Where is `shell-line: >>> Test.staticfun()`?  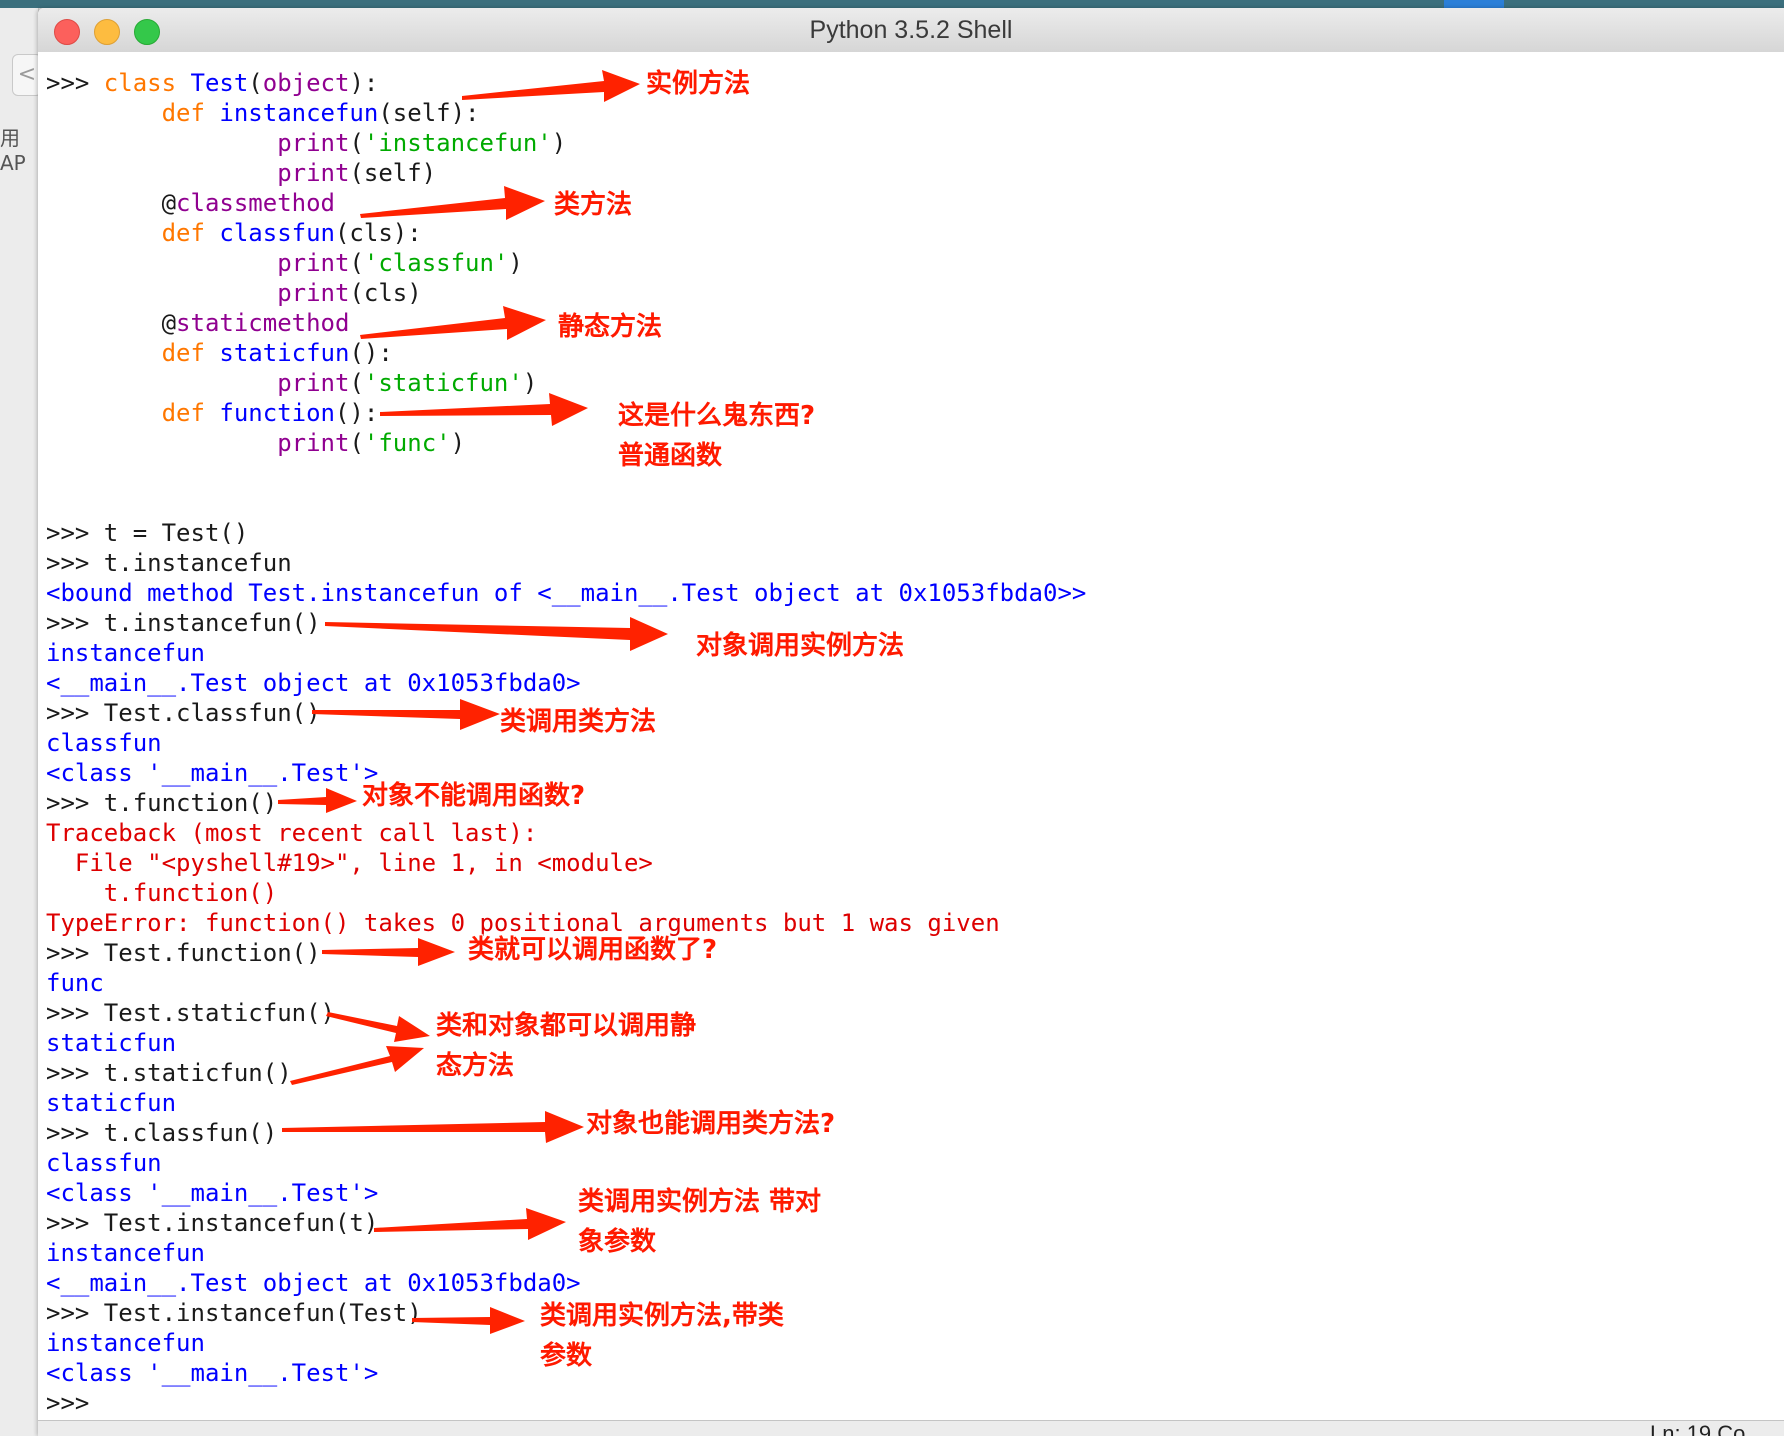 shell-line: >>> Test.staticfun() is located at coordinates (190, 1013).